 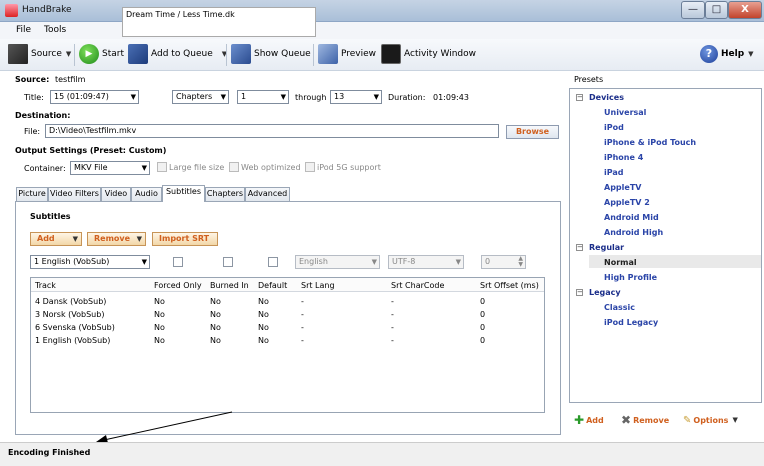 What do you see at coordinates (287, 285) in the screenshot?
I see `table-header` at bounding box center [287, 285].